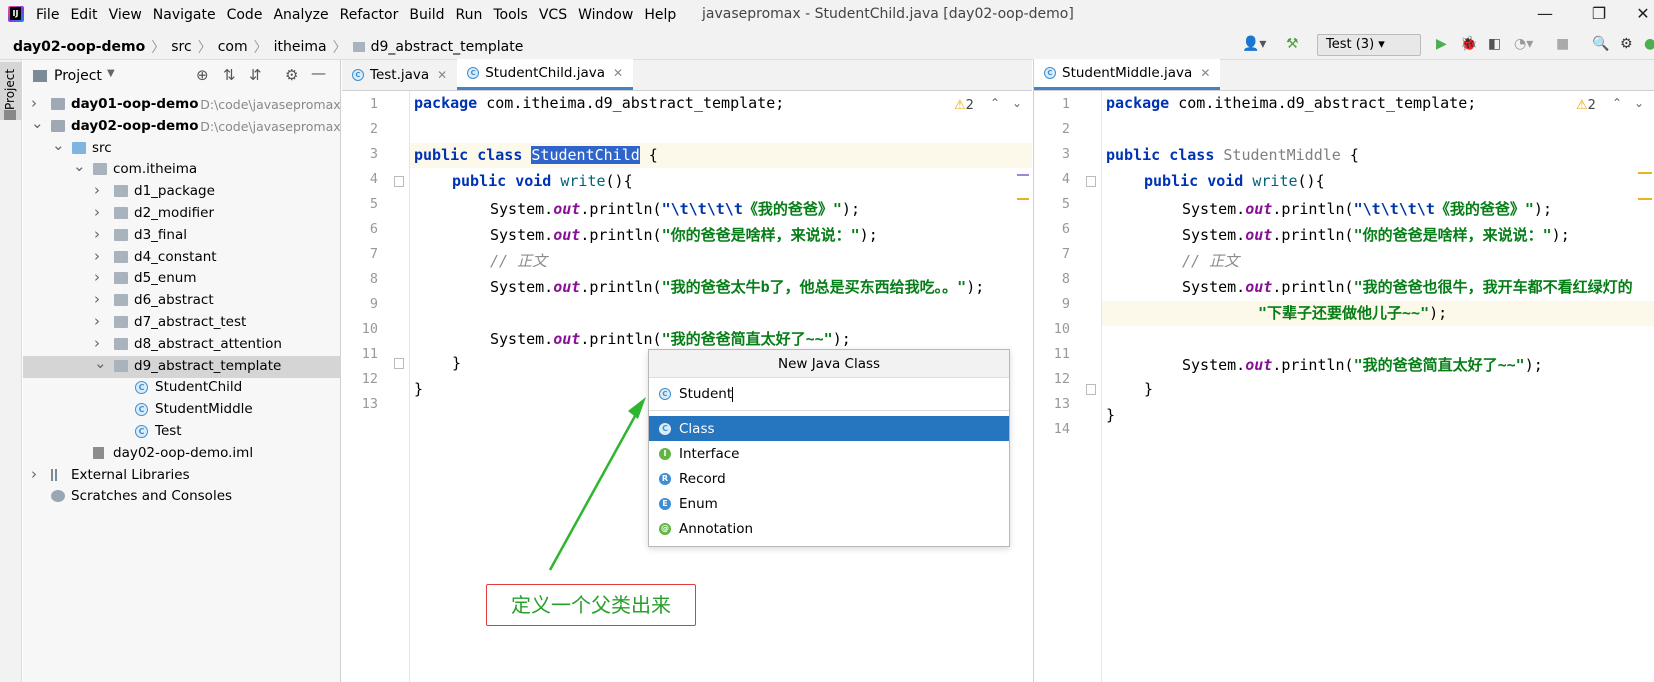 The image size is (1654, 682). Describe the element at coordinates (1110, 415) in the screenshot. I see `code-line-13: }` at that location.